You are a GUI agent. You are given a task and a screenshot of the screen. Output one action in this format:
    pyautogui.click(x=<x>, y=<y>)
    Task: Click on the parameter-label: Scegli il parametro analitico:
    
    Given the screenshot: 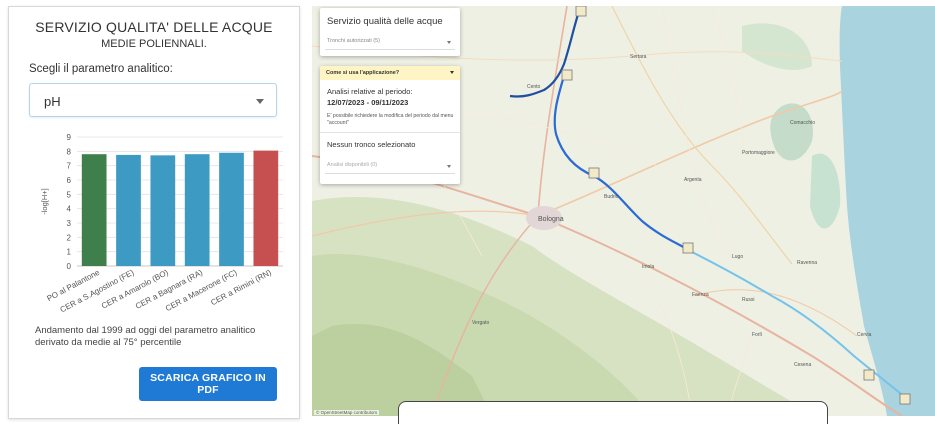 What is the action you would take?
    pyautogui.click(x=101, y=69)
    